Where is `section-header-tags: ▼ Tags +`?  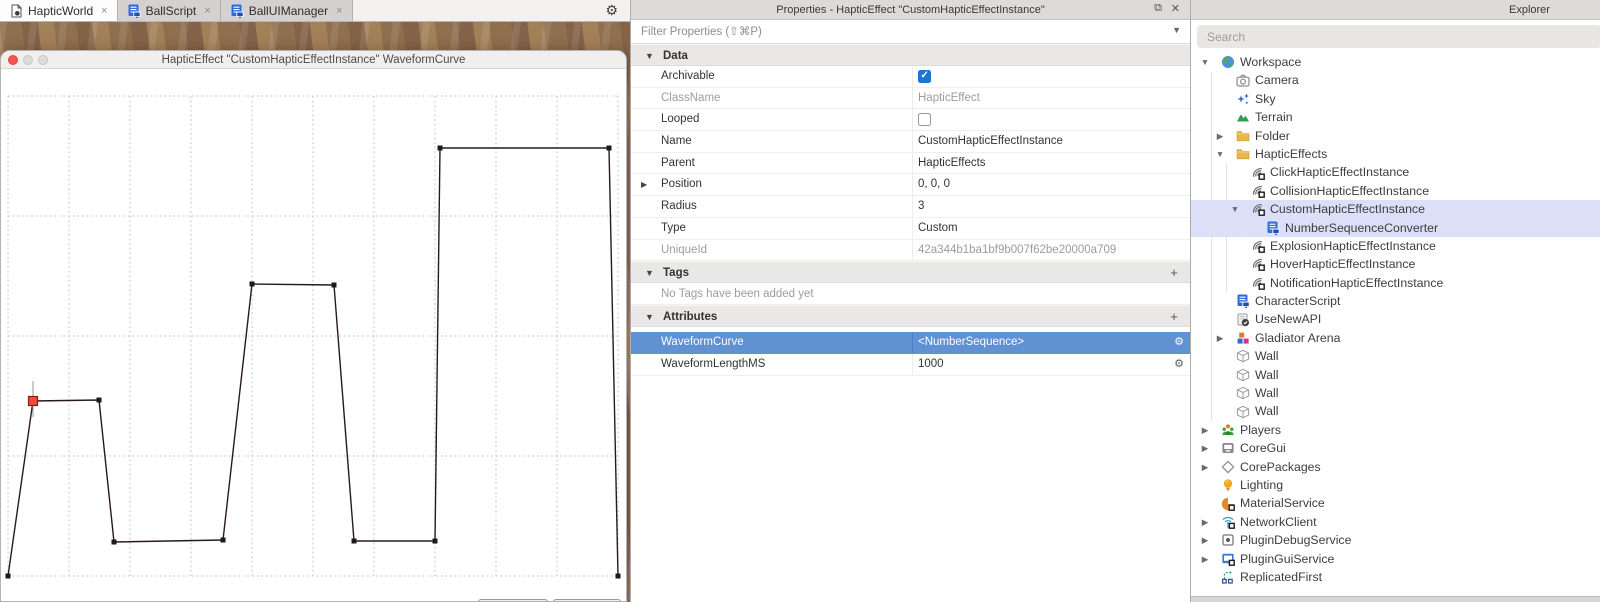 section-header-tags: ▼ Tags + is located at coordinates (910, 272).